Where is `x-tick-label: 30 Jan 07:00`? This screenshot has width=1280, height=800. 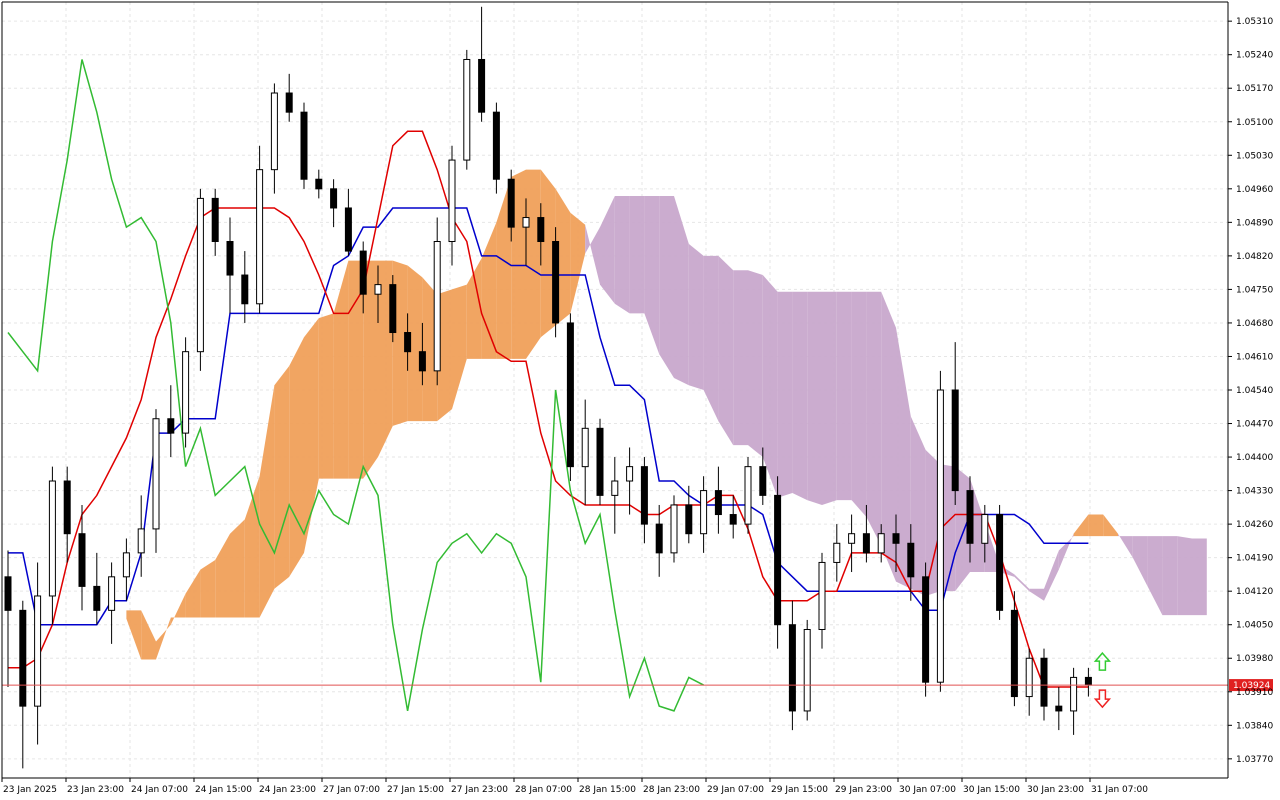 x-tick-label: 30 Jan 07:00 is located at coordinates (927, 790).